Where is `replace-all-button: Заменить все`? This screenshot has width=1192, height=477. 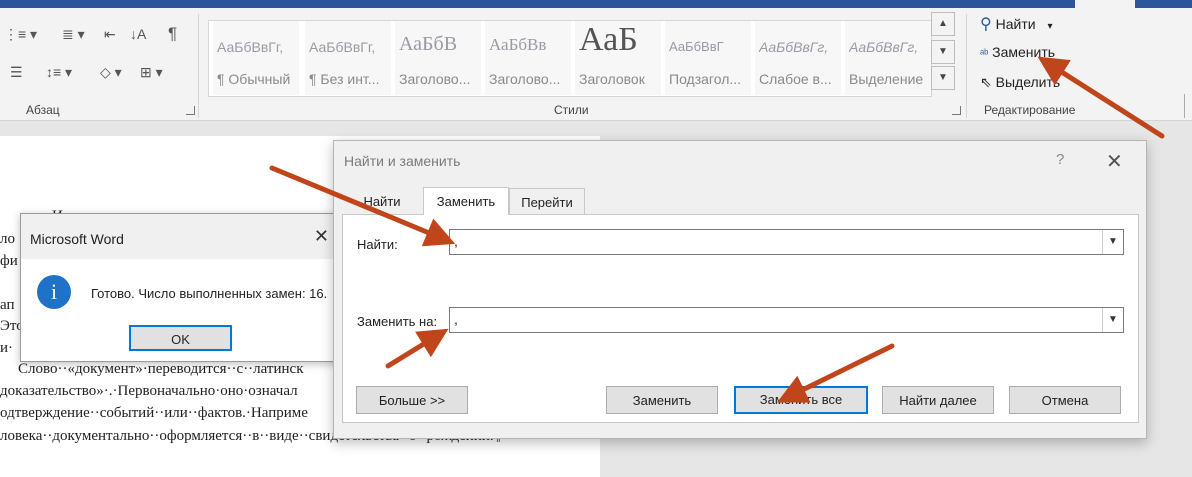 replace-all-button: Заменить все is located at coordinates (801, 400).